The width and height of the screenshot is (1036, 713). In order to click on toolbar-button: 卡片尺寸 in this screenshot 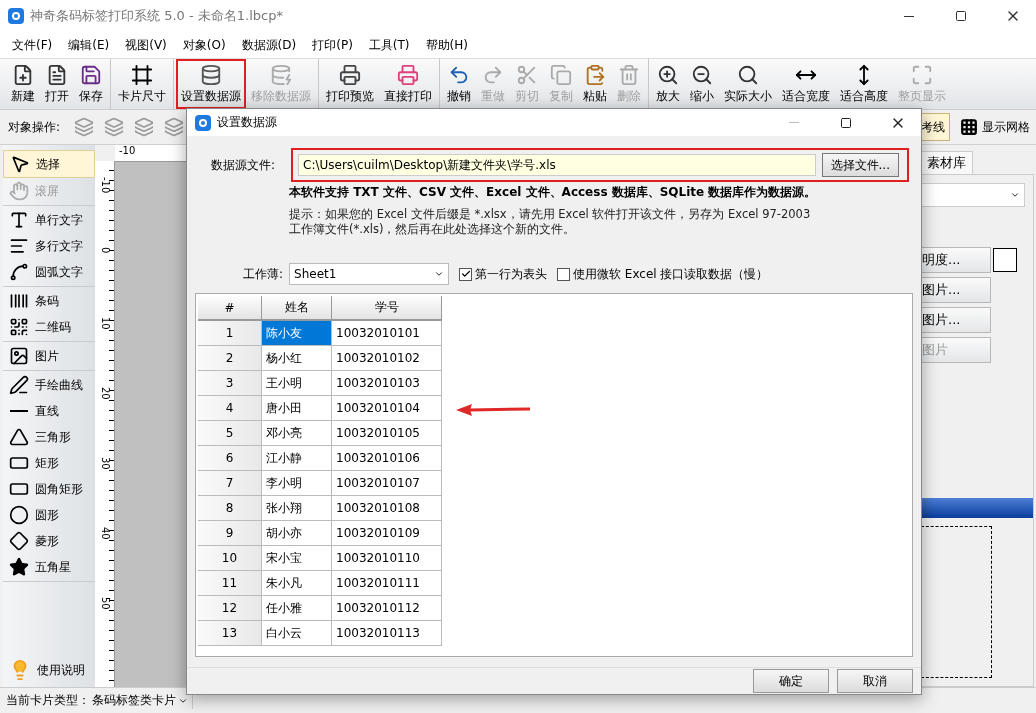, I will do `click(142, 84)`.